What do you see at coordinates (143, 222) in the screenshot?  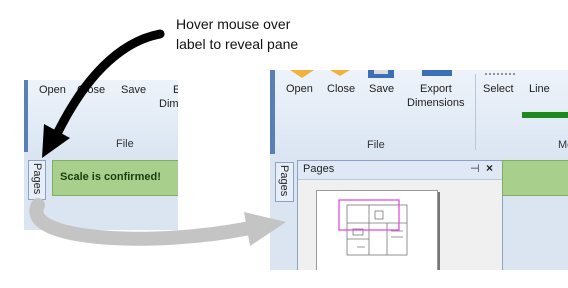 I see `transition-arrow-icon` at bounding box center [143, 222].